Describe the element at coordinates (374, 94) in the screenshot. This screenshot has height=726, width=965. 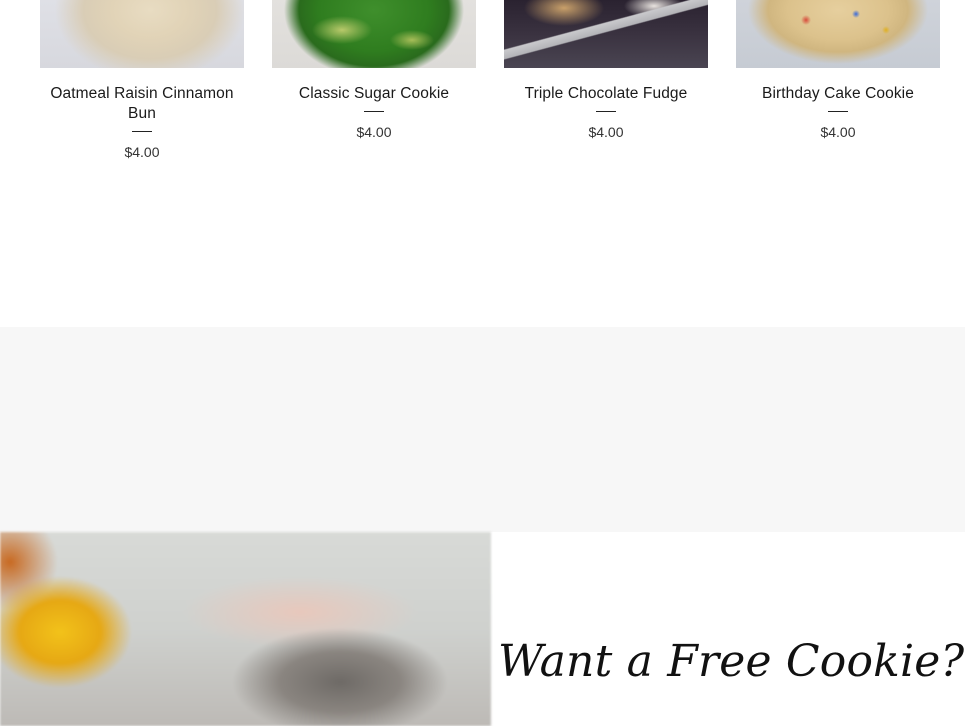
I see `product-name: Classic Sugar Cookie` at that location.